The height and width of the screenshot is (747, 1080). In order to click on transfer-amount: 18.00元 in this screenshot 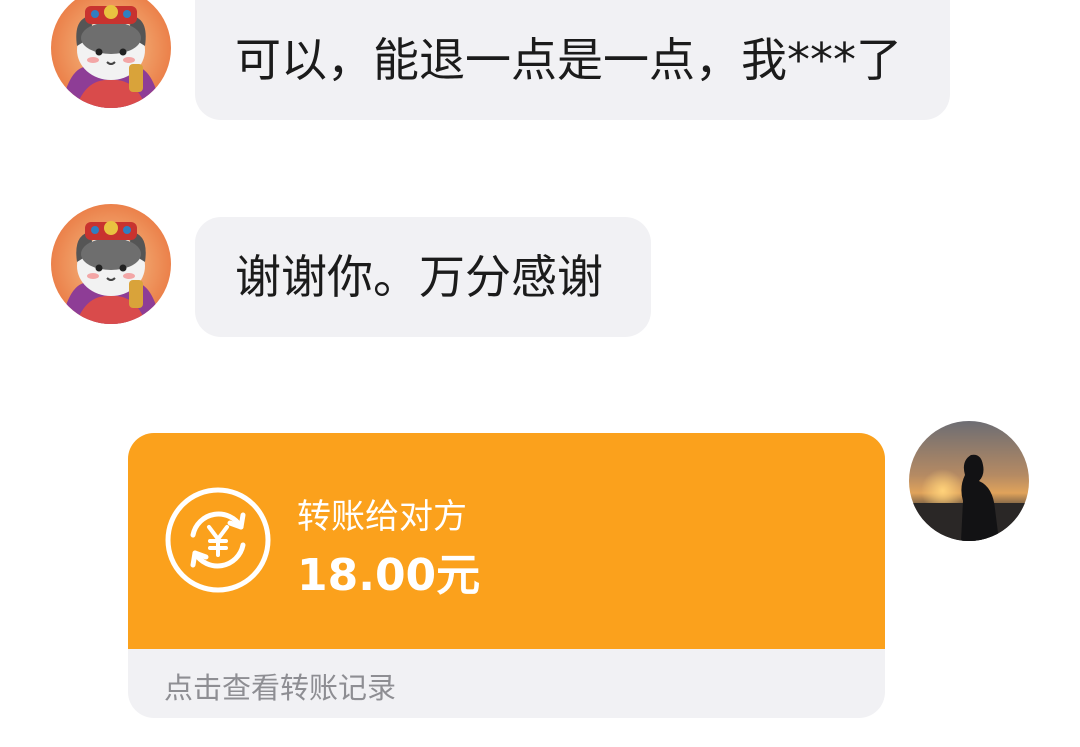, I will do `click(389, 575)`.